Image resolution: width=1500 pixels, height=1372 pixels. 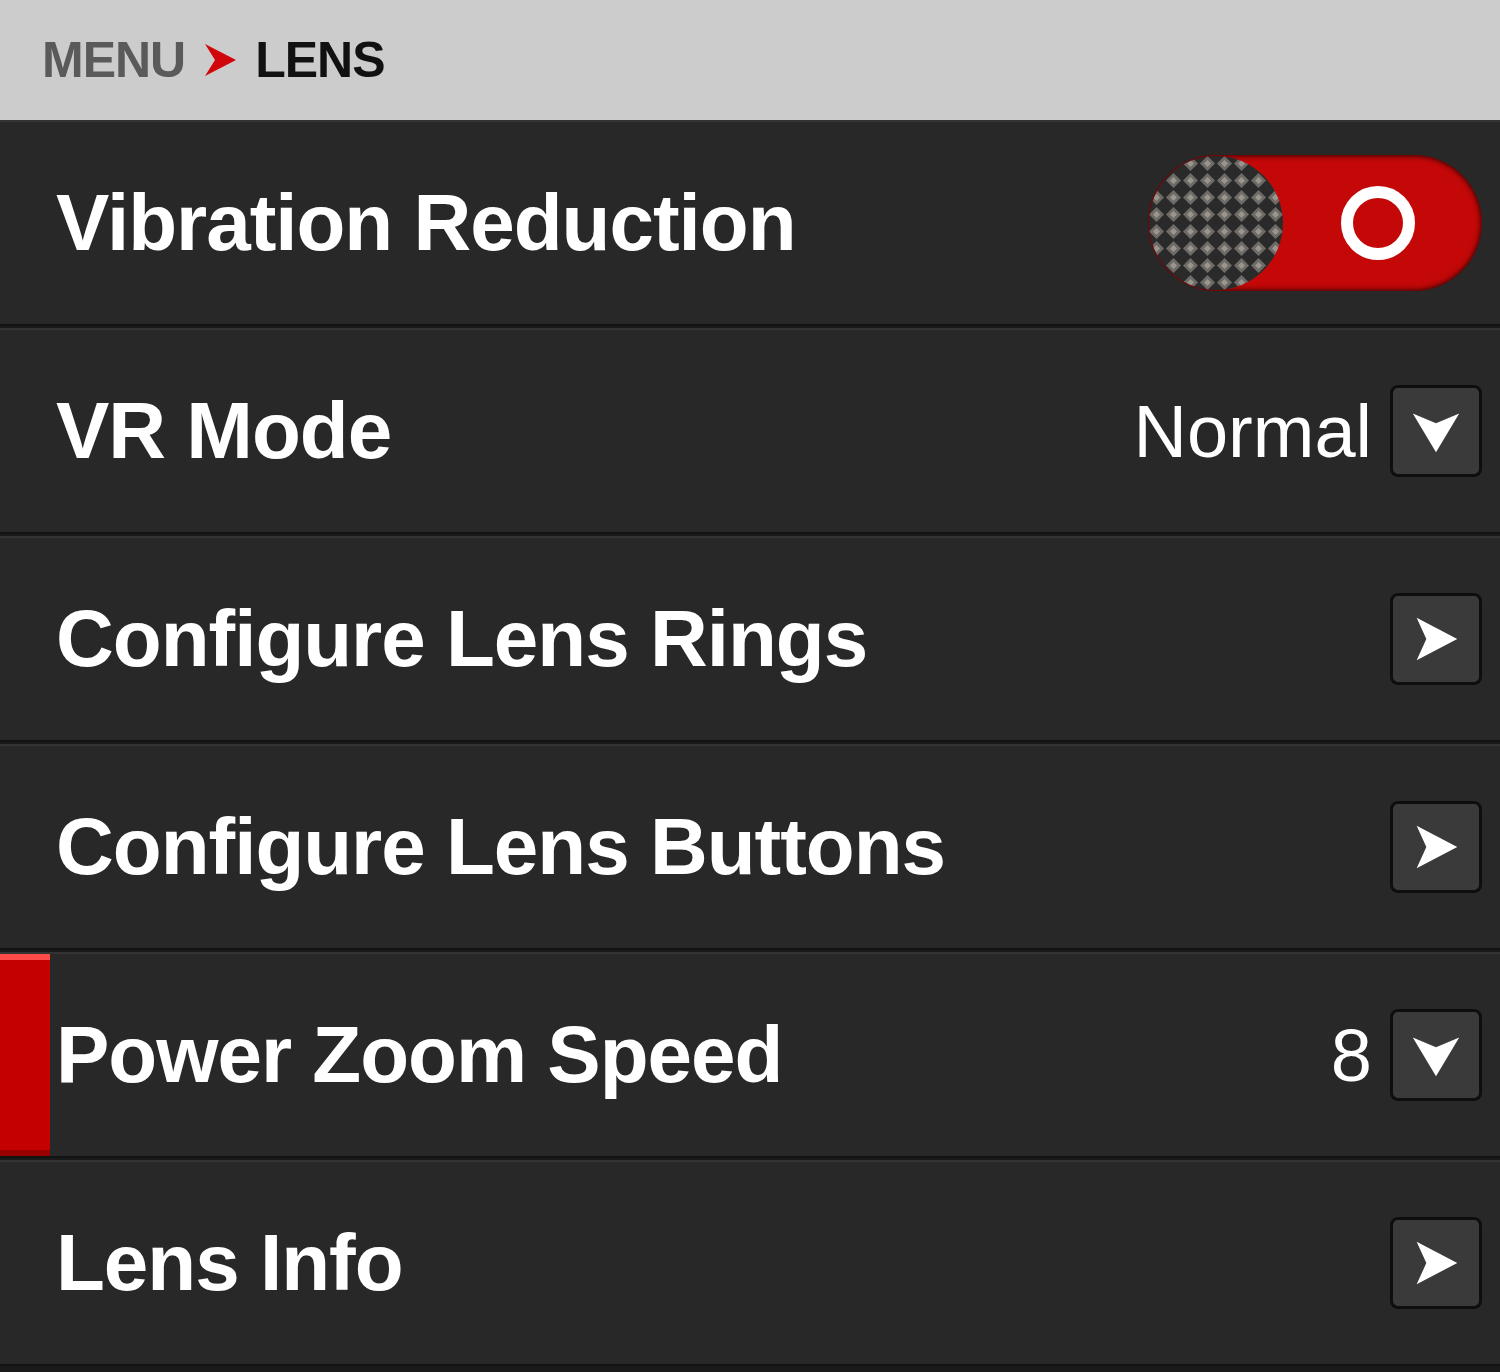 I want to click on chevron-icon, so click(x=220, y=60).